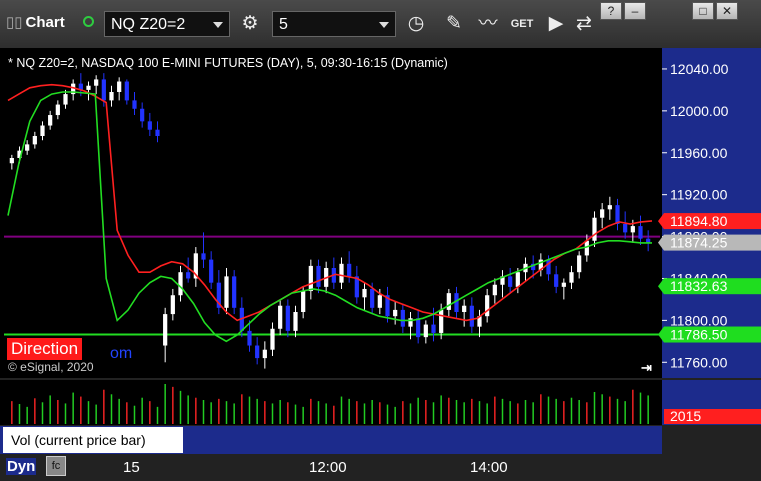 The image size is (761, 481). Describe the element at coordinates (21, 466) in the screenshot. I see `dyn-label: Dyn` at that location.